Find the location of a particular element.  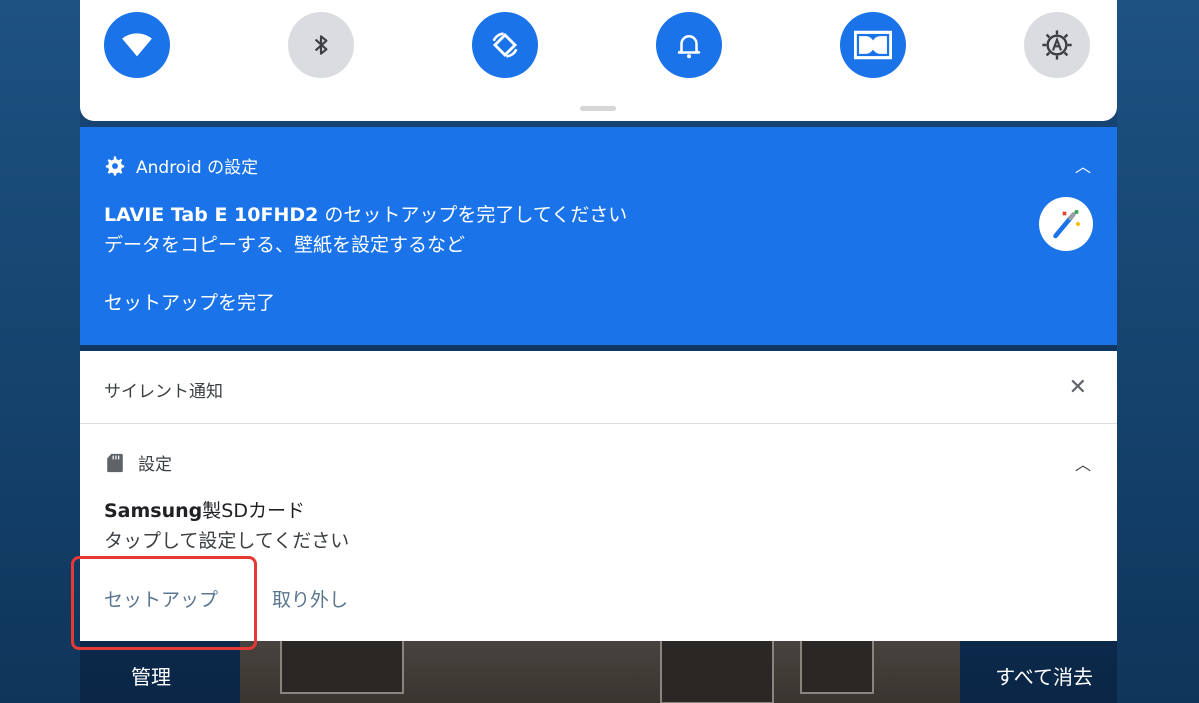

divider is located at coordinates (598, 423).